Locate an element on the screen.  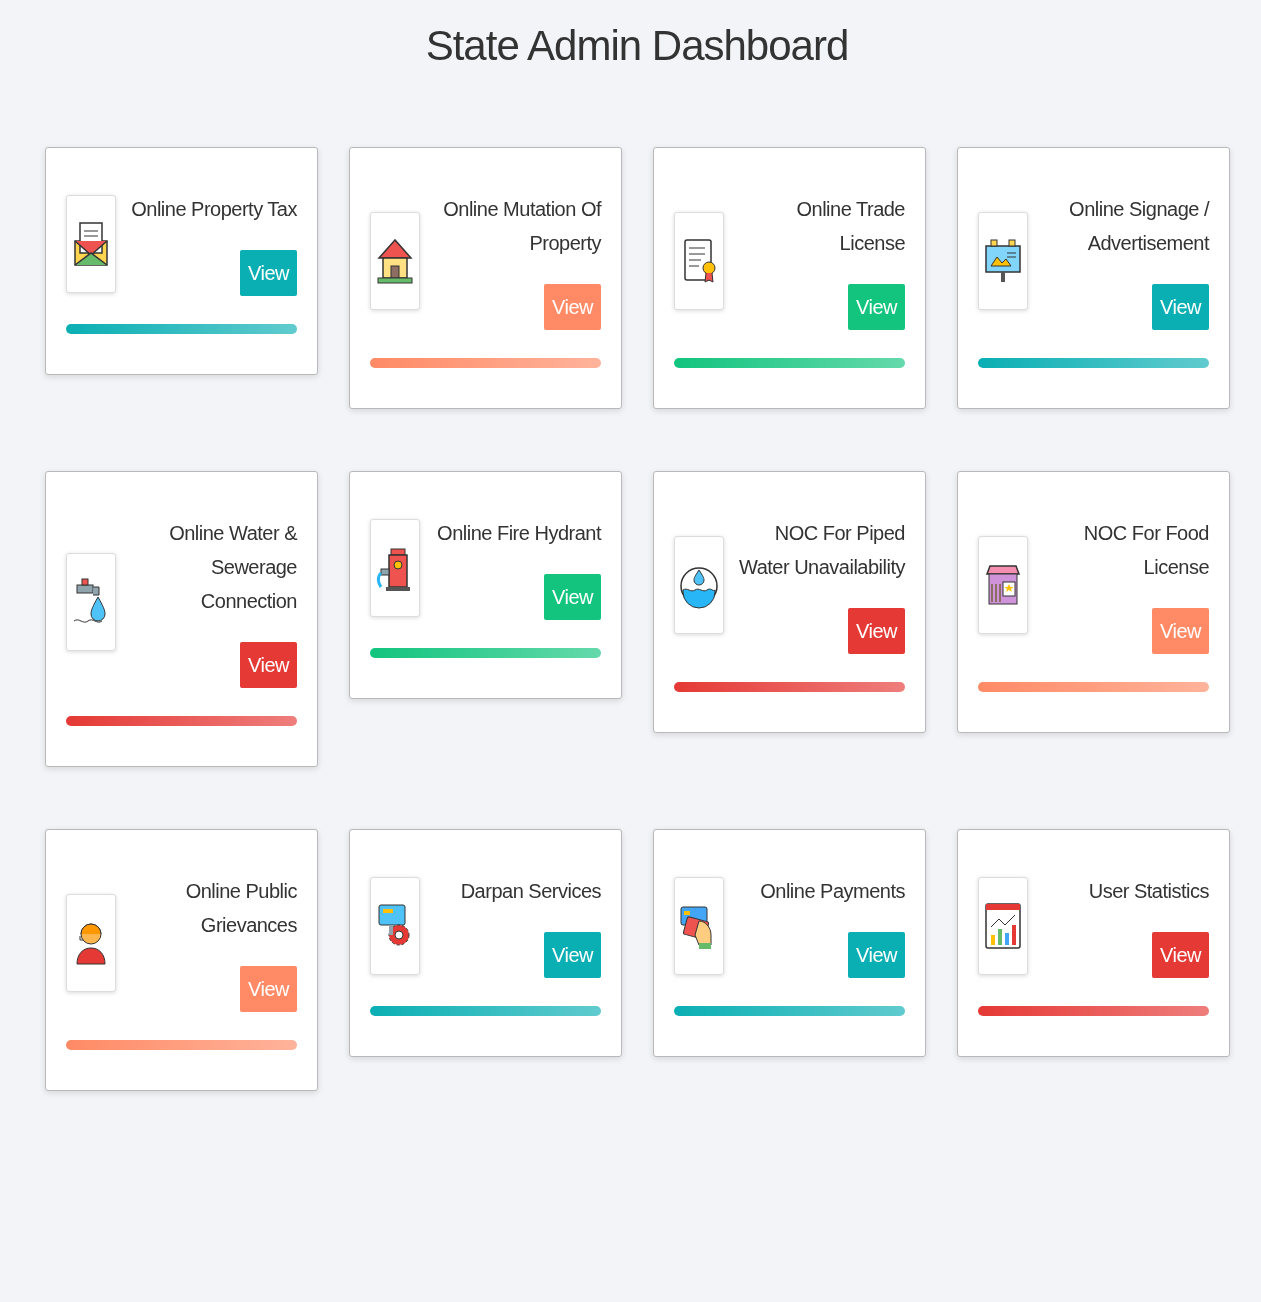
service-title: Online Trade License is located at coordinates (850, 226).